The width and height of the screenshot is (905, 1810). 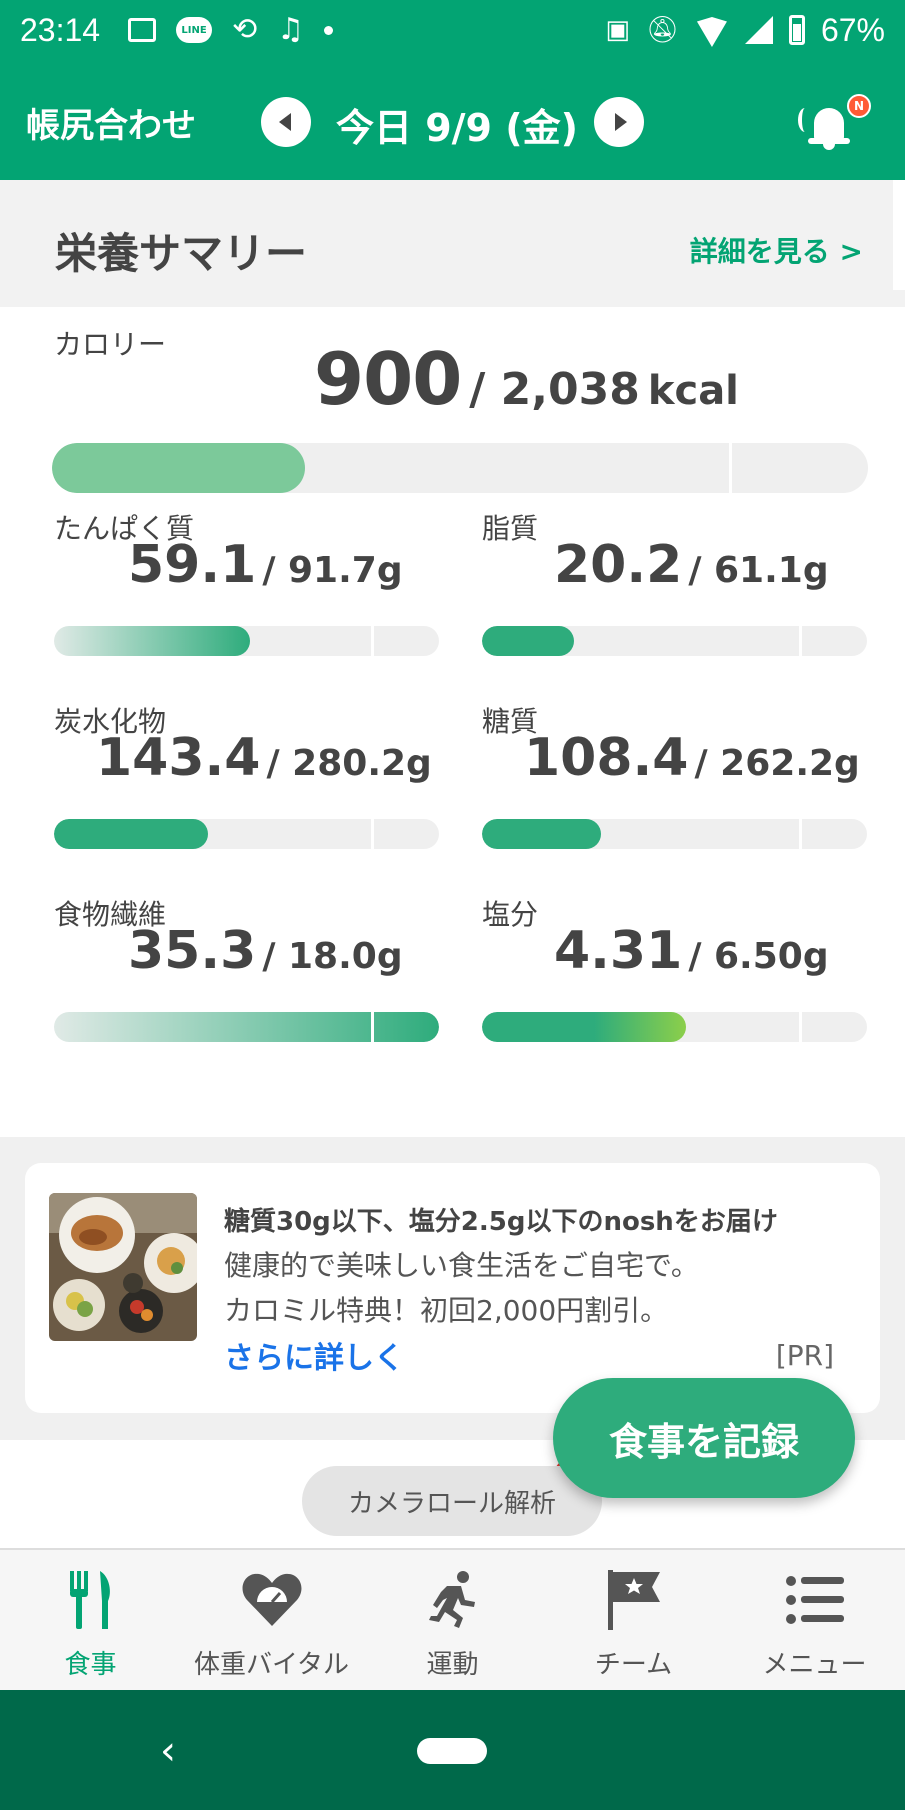 I want to click on vibrate-icon: ▣, so click(x=617, y=30).